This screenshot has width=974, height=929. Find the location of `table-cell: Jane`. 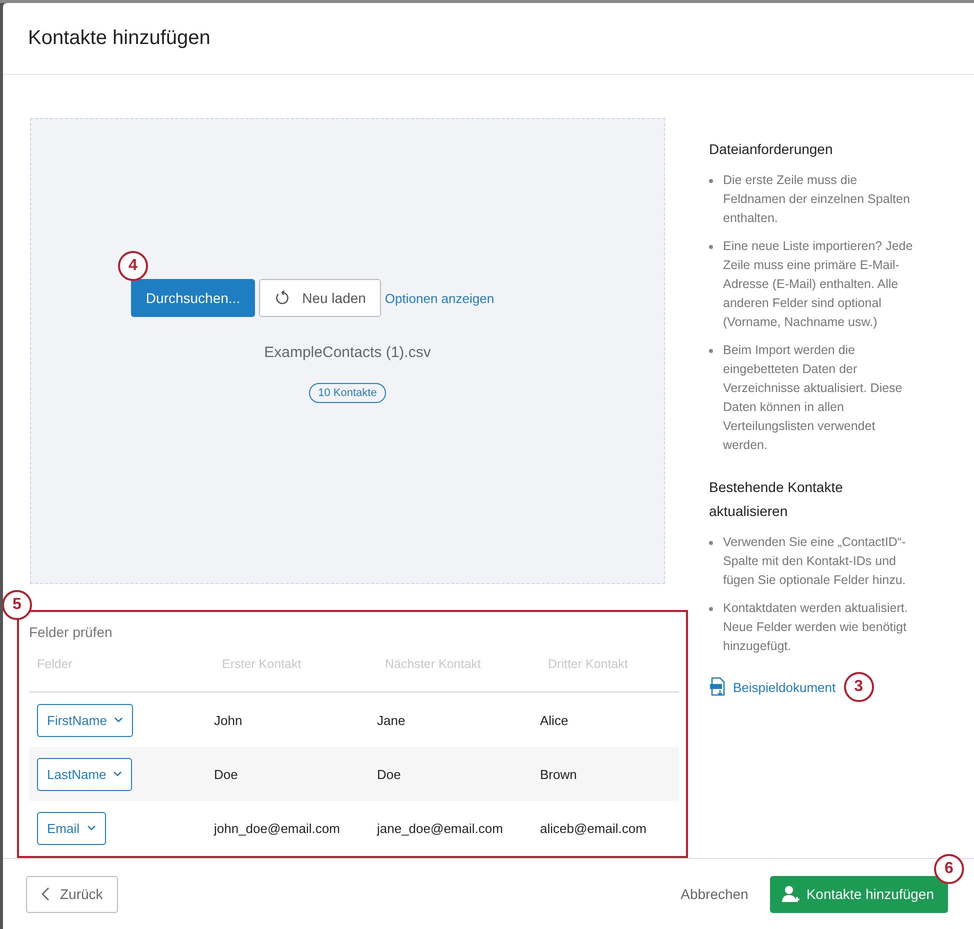

table-cell: Jane is located at coordinates (391, 720).